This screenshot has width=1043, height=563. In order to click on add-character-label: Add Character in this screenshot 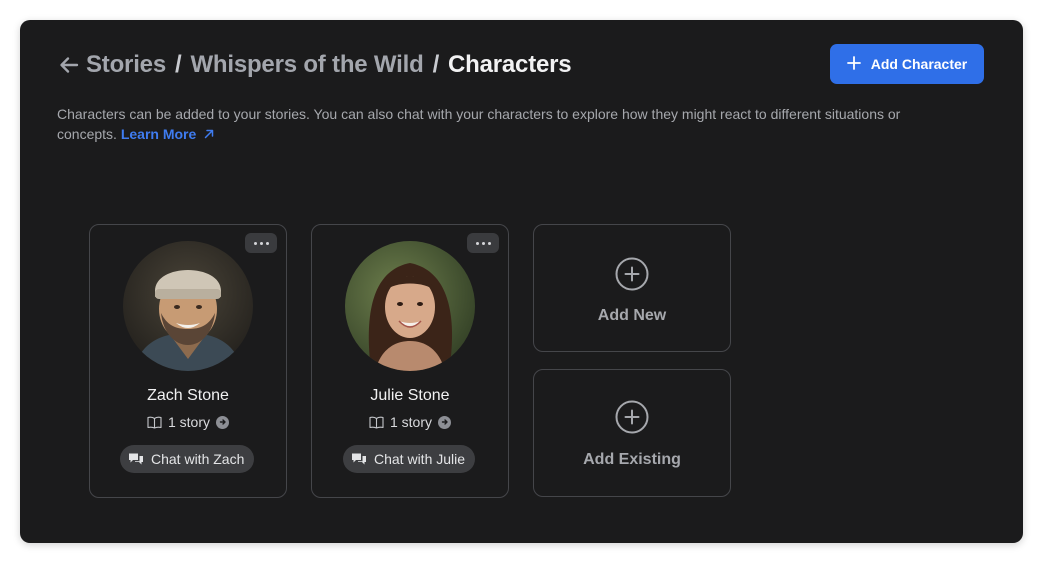, I will do `click(919, 64)`.